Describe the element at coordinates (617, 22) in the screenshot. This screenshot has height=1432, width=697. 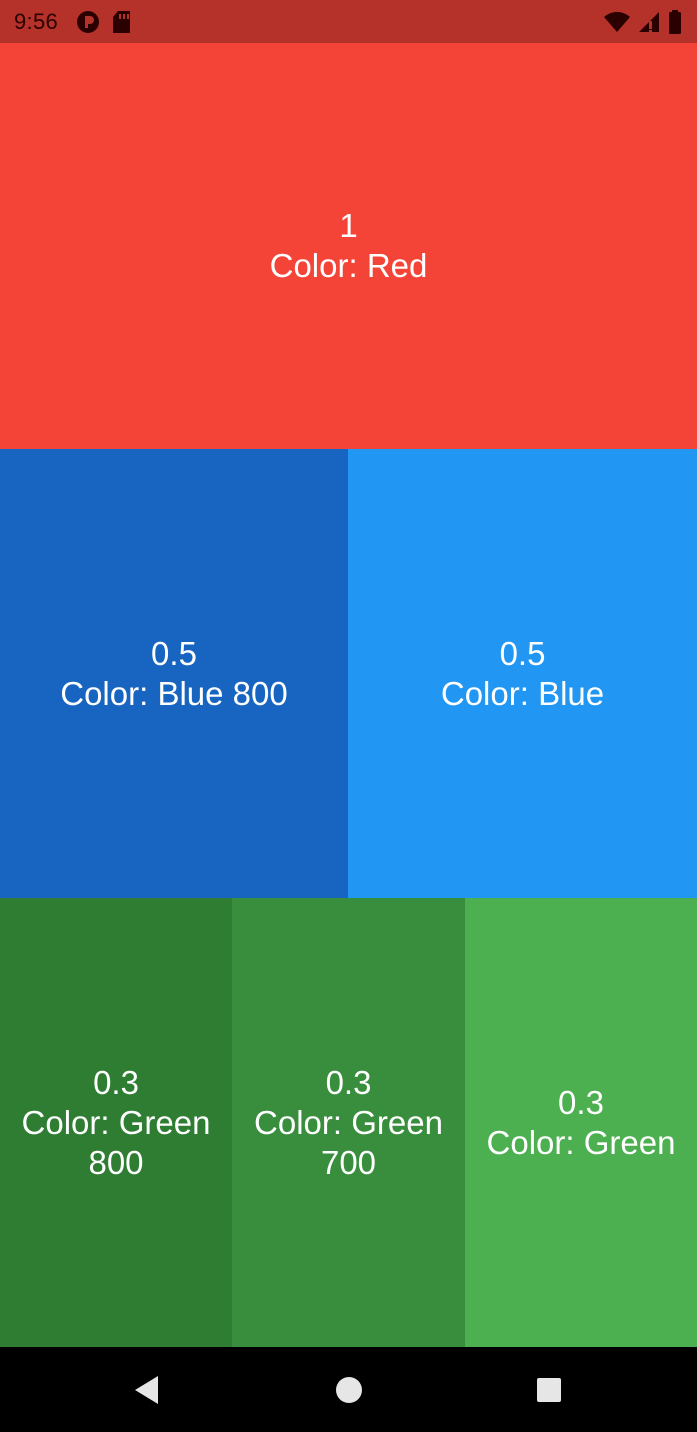
I see `wifi-icon` at that location.